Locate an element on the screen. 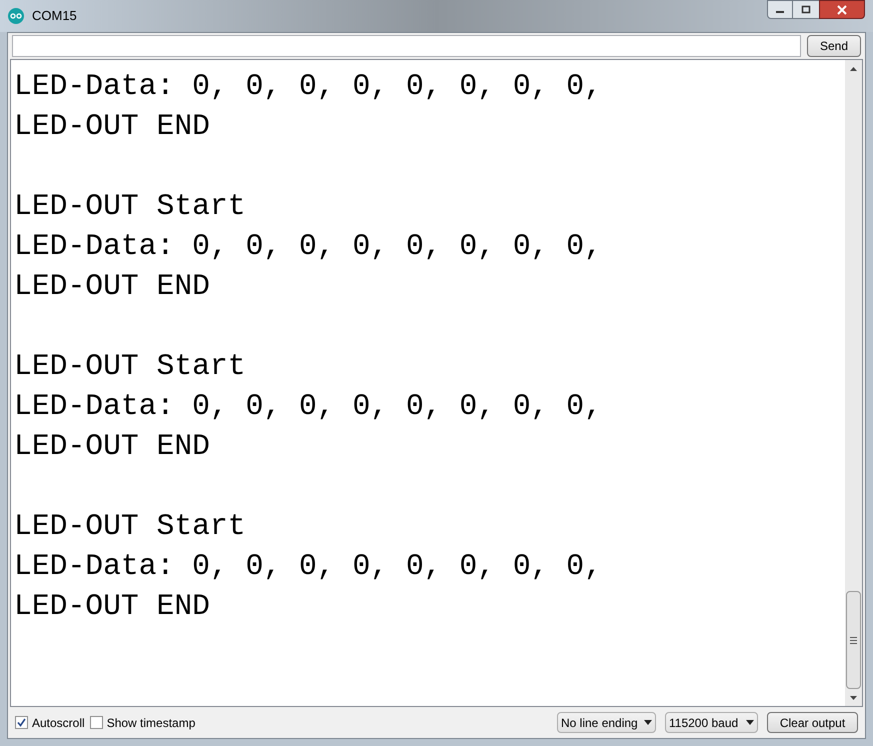 This screenshot has width=873, height=746. dropdown: 115200 baud is located at coordinates (711, 722).